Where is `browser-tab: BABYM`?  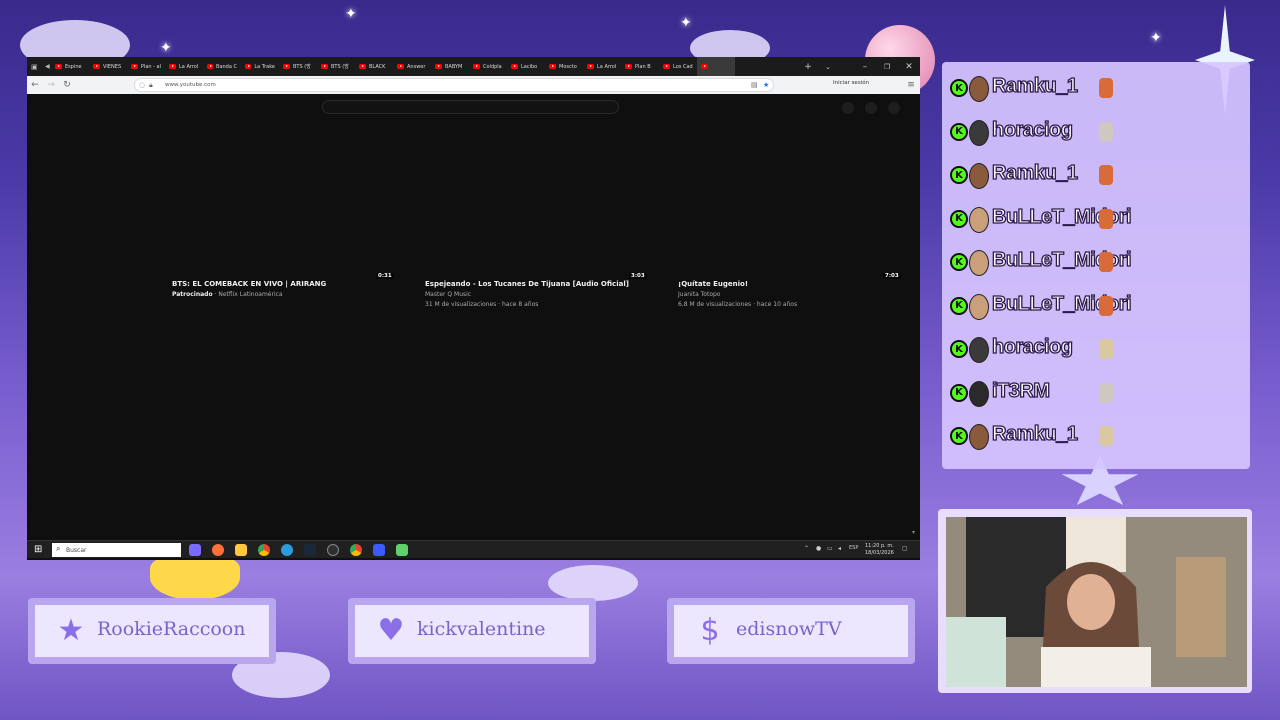
browser-tab: BABYM is located at coordinates (450, 66).